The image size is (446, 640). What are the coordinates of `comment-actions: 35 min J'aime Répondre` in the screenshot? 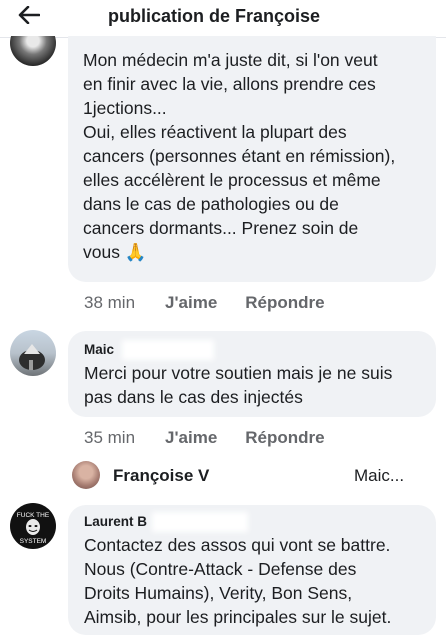 It's located at (204, 438).